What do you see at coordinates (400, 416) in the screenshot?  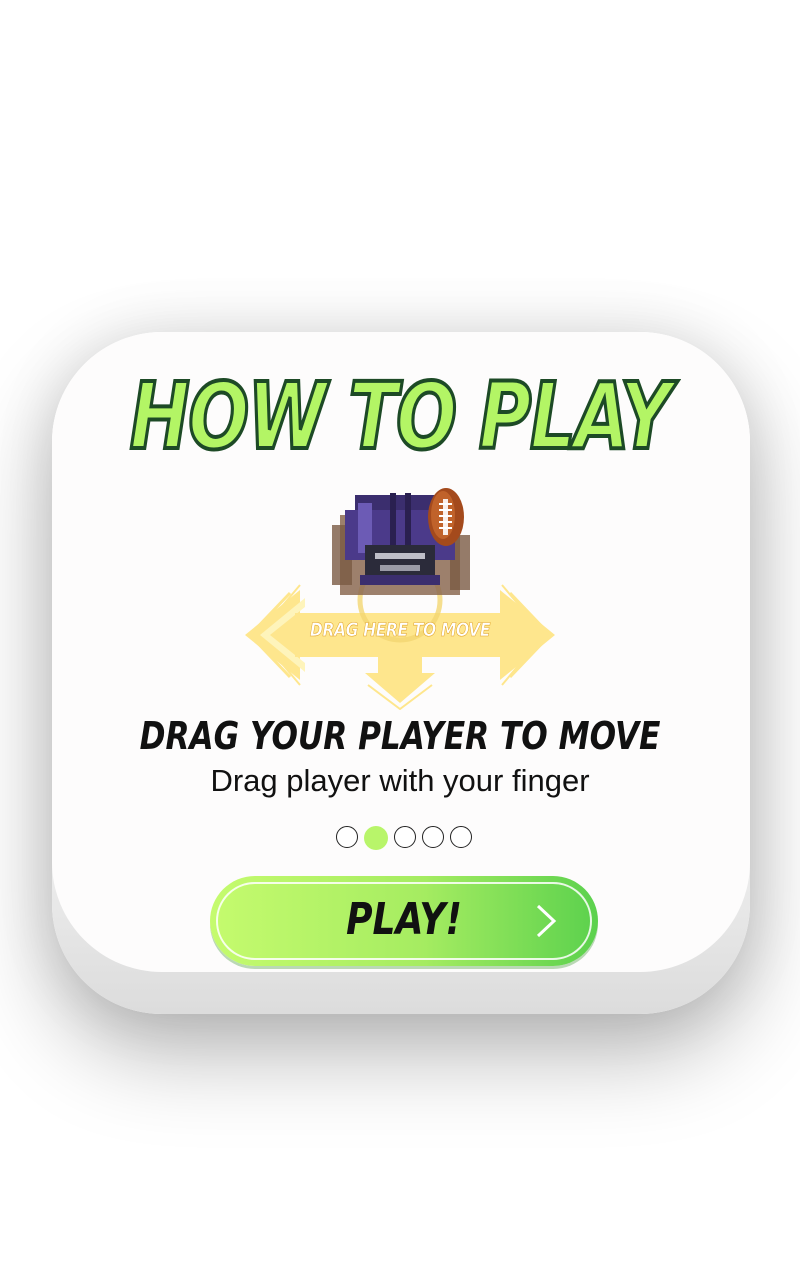 I see `dialog-title: HOW TO PLAY` at bounding box center [400, 416].